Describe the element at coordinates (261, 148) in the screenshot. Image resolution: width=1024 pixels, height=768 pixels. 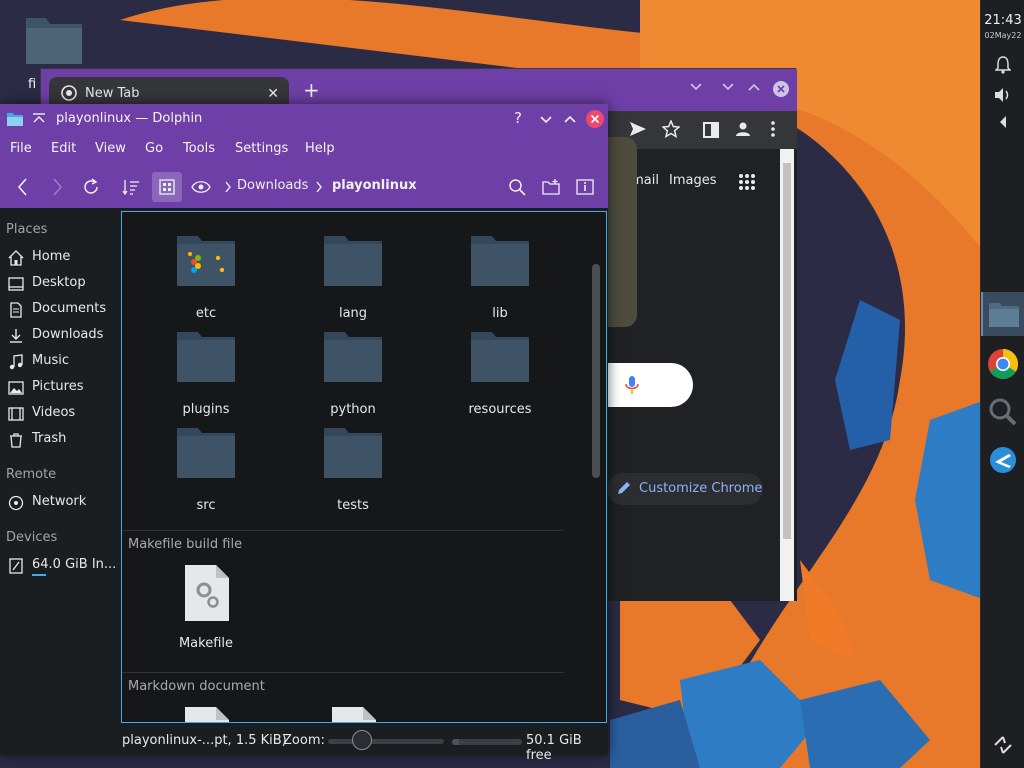
I see `menu-settings: Settings` at that location.